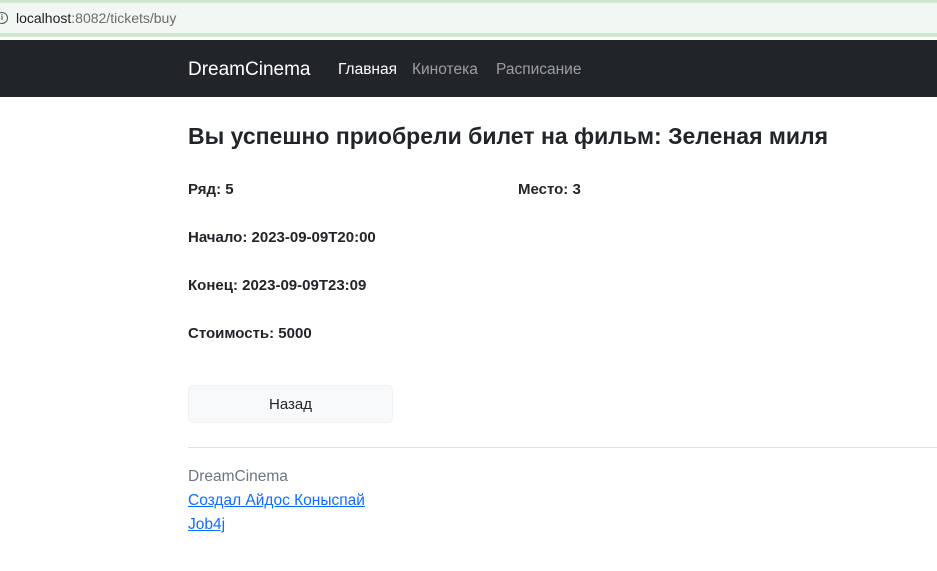 This screenshot has width=937, height=571. I want to click on footer-divider, so click(562, 447).